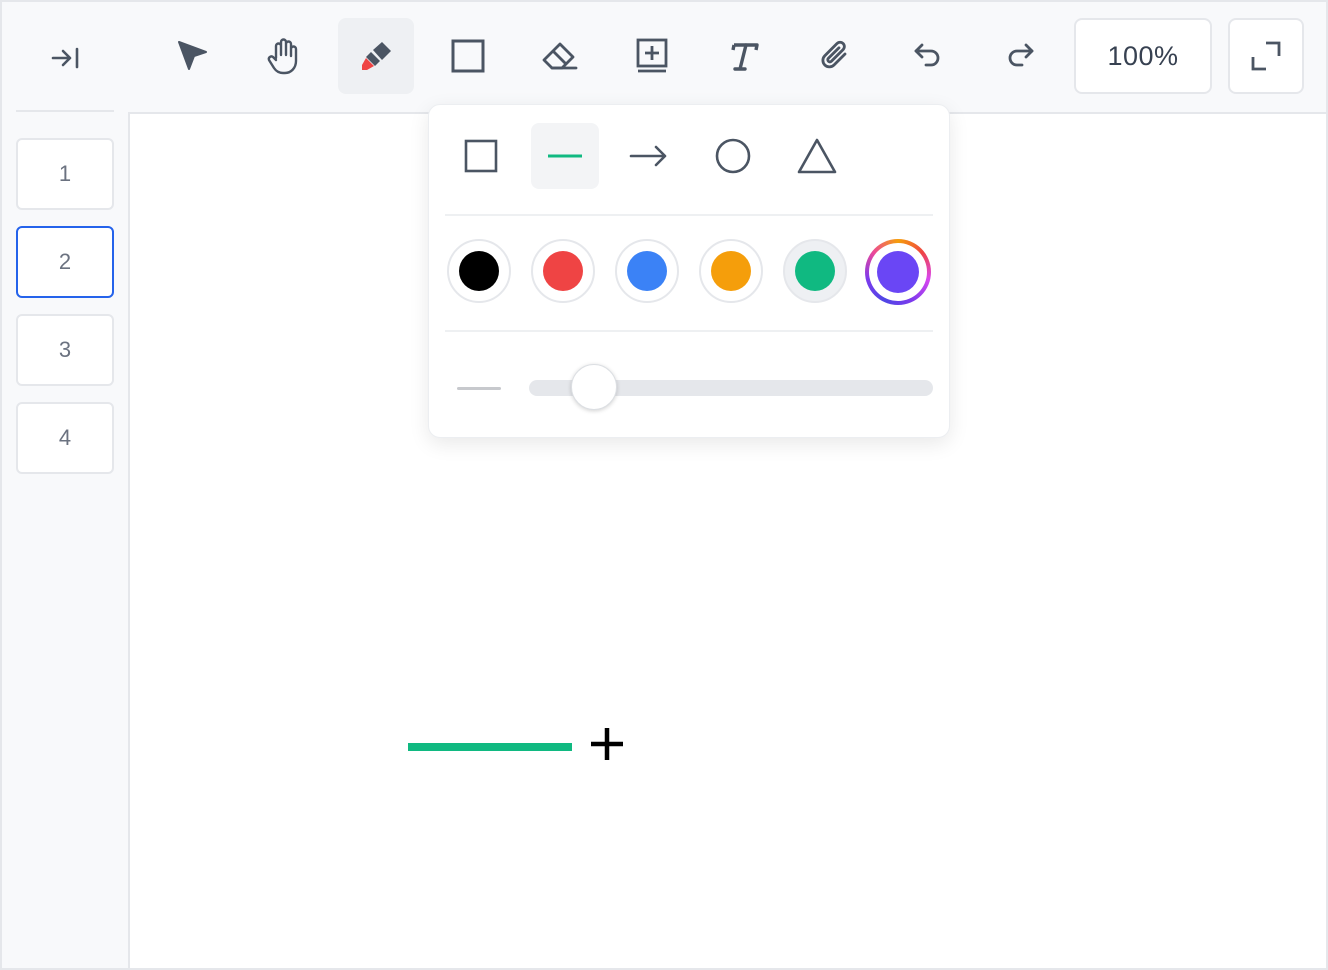 This screenshot has height=970, width=1328. I want to click on custom-color-ring, so click(898, 272).